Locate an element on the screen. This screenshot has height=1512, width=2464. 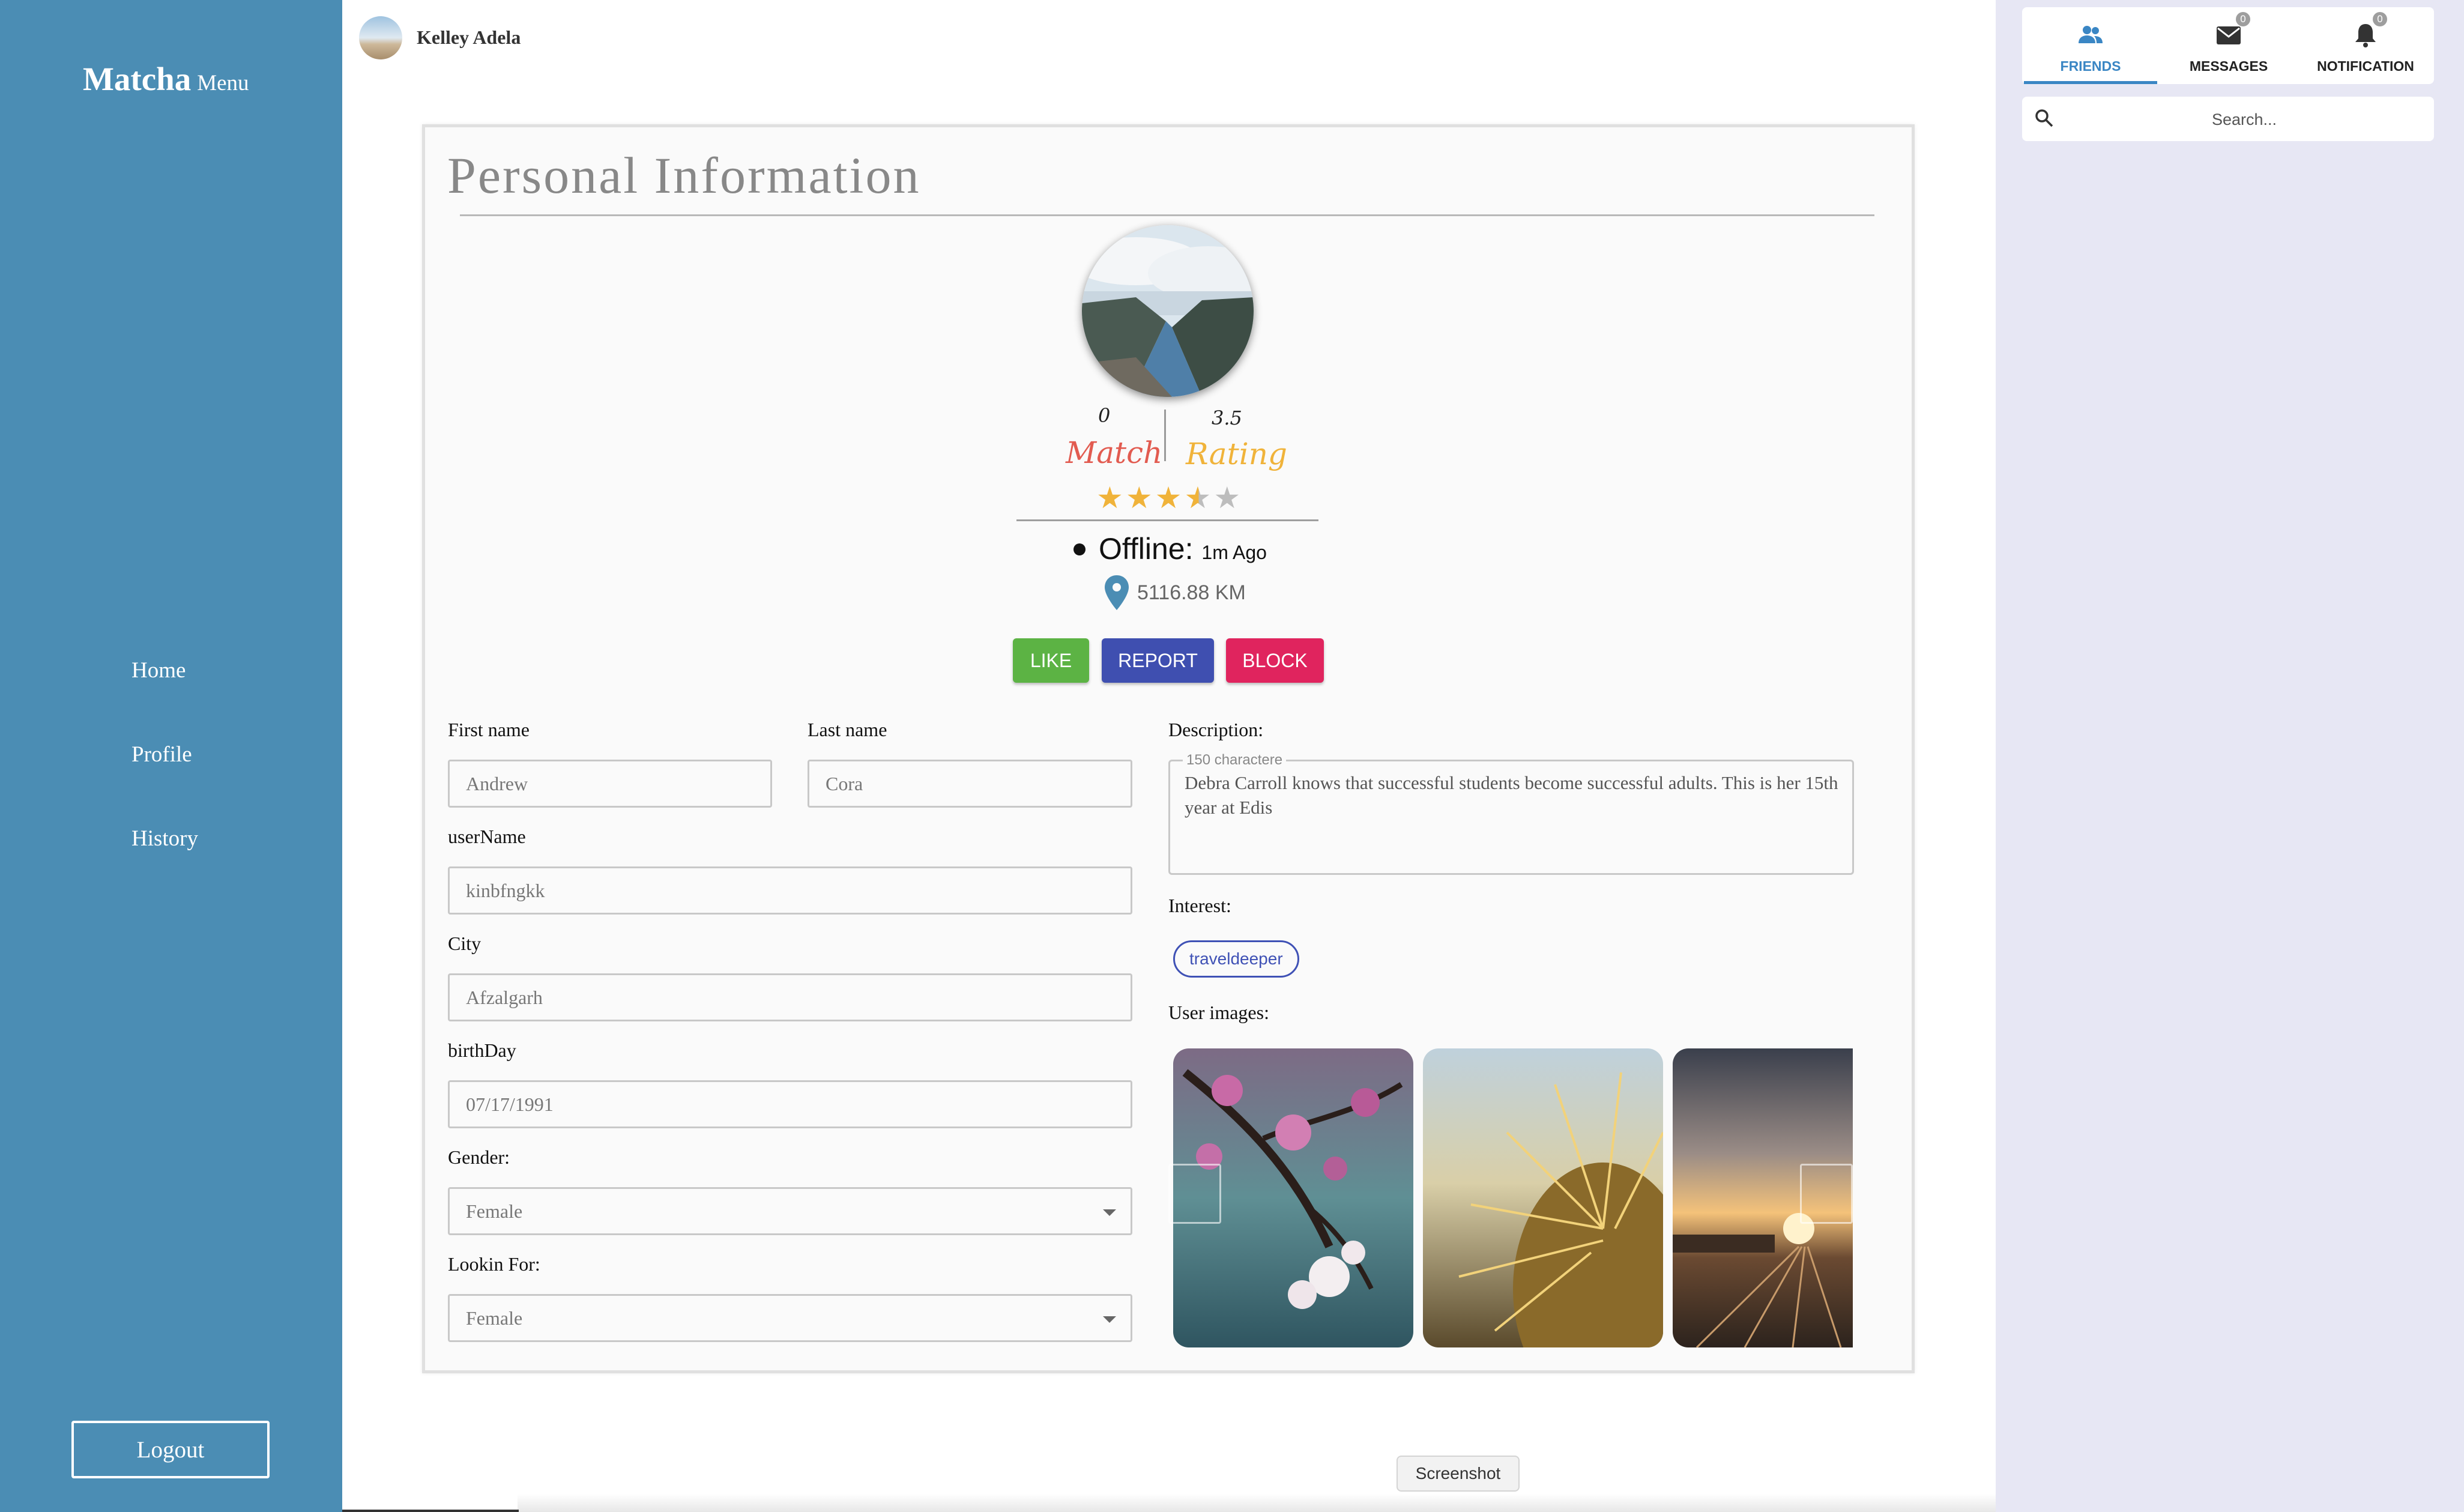
rating-stars: ★★★★★ is located at coordinates (1169, 498).